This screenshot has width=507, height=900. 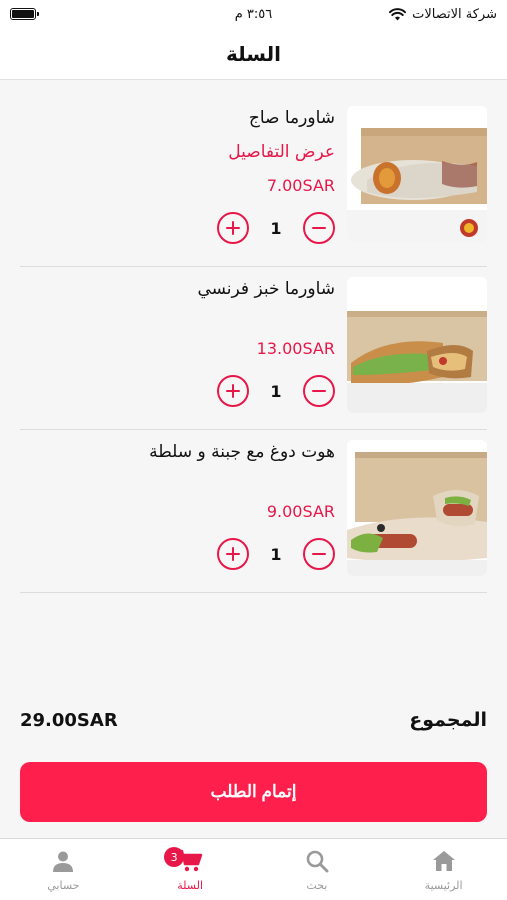 I want to click on tab-label: الرئيسية, so click(x=443, y=885).